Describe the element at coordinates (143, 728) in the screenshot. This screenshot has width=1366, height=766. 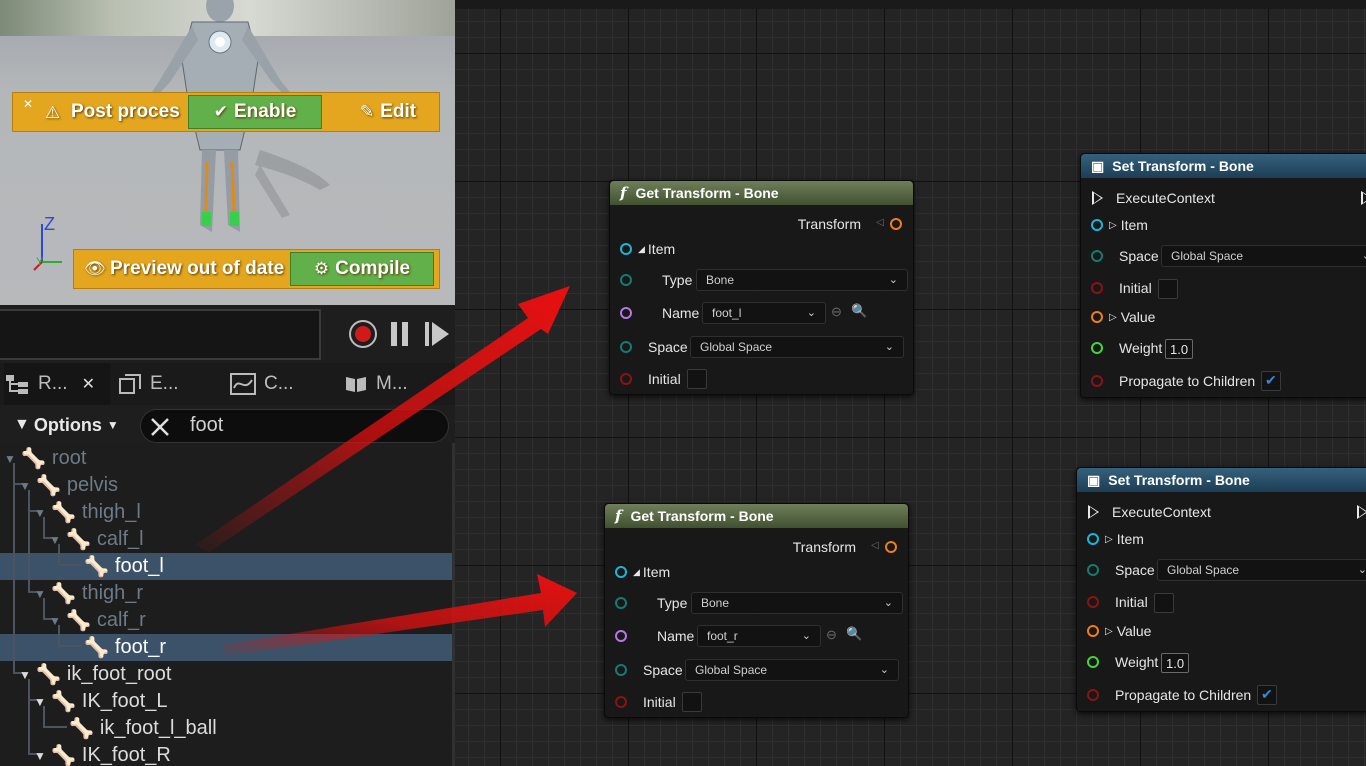
I see `tree-item: 🦴 ik_foot_l_ball` at that location.